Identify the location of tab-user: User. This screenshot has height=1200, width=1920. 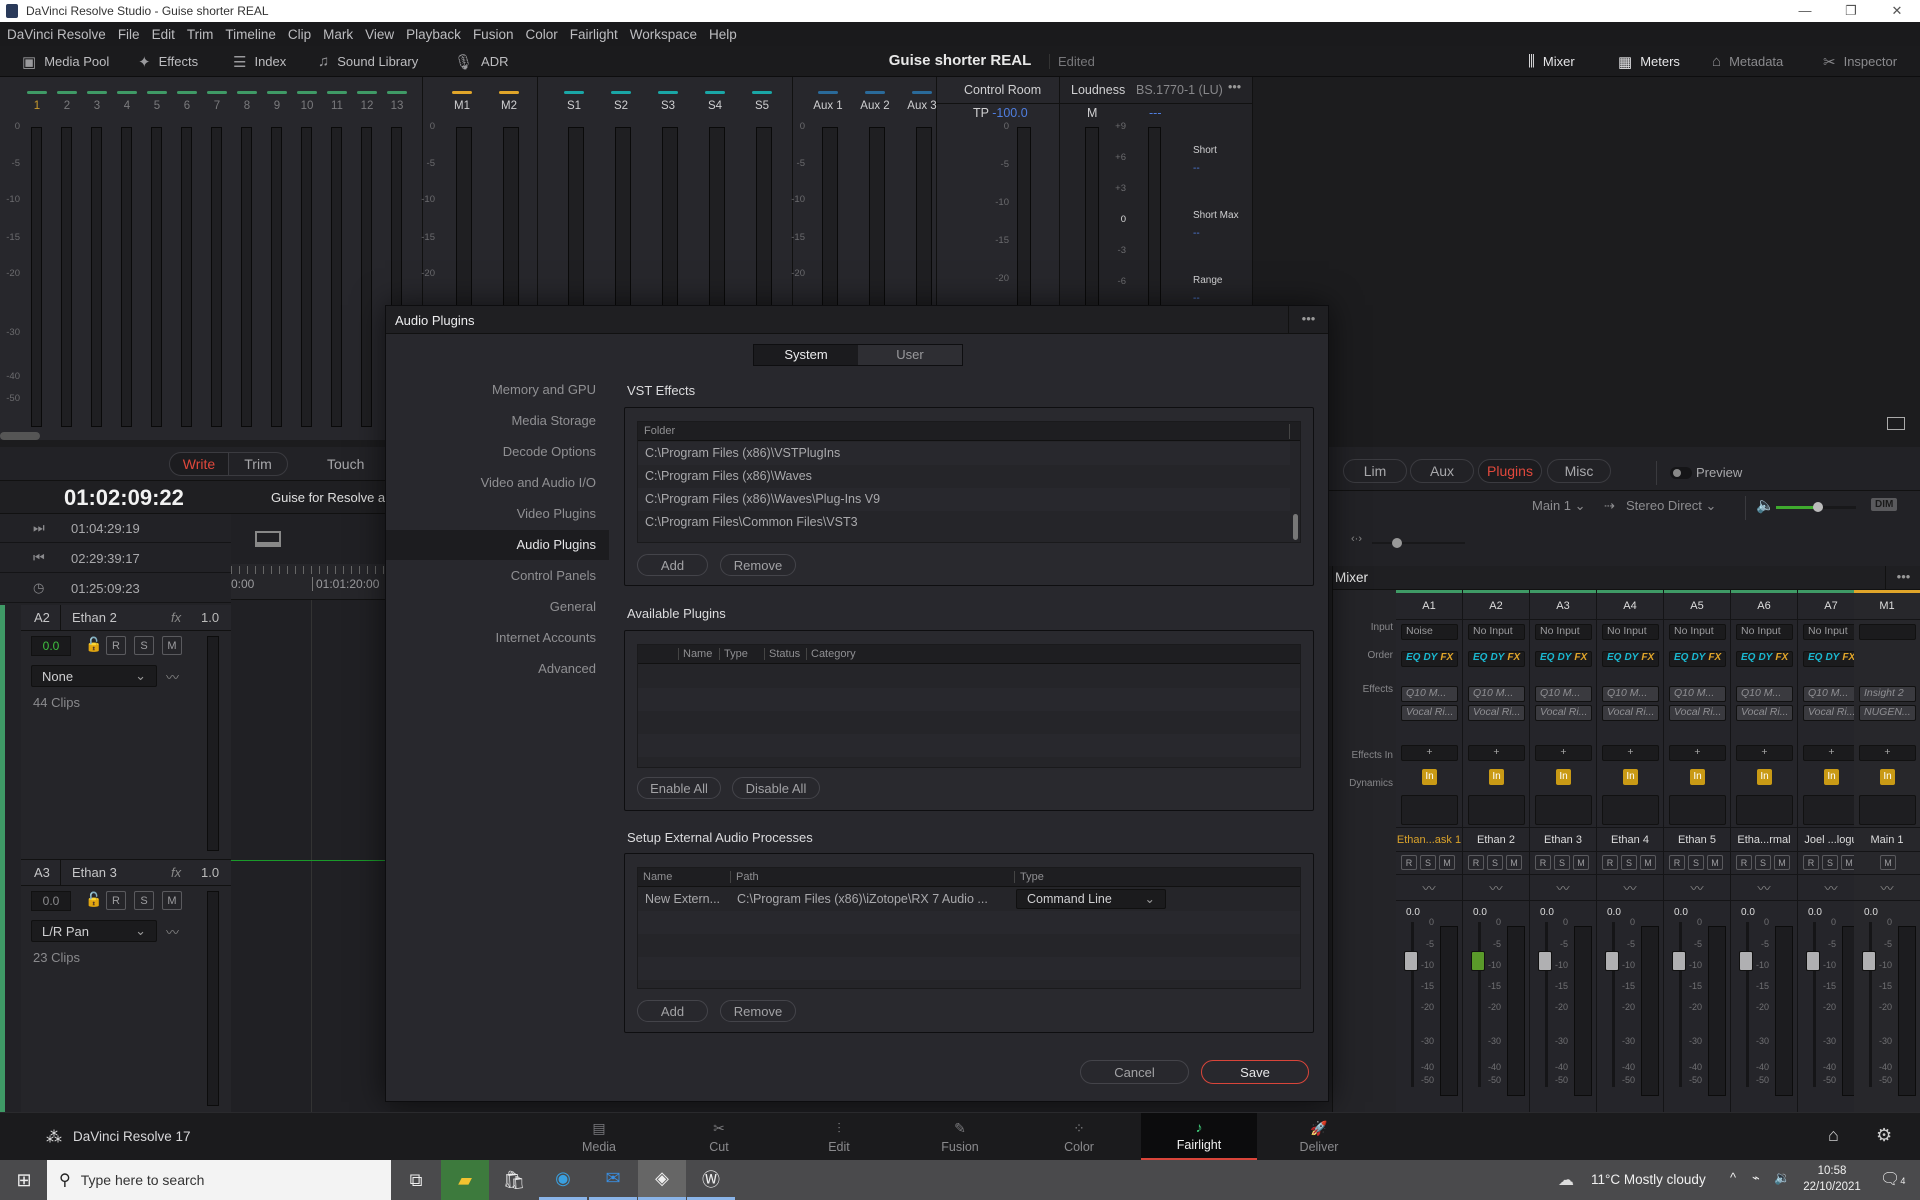
(910, 355).